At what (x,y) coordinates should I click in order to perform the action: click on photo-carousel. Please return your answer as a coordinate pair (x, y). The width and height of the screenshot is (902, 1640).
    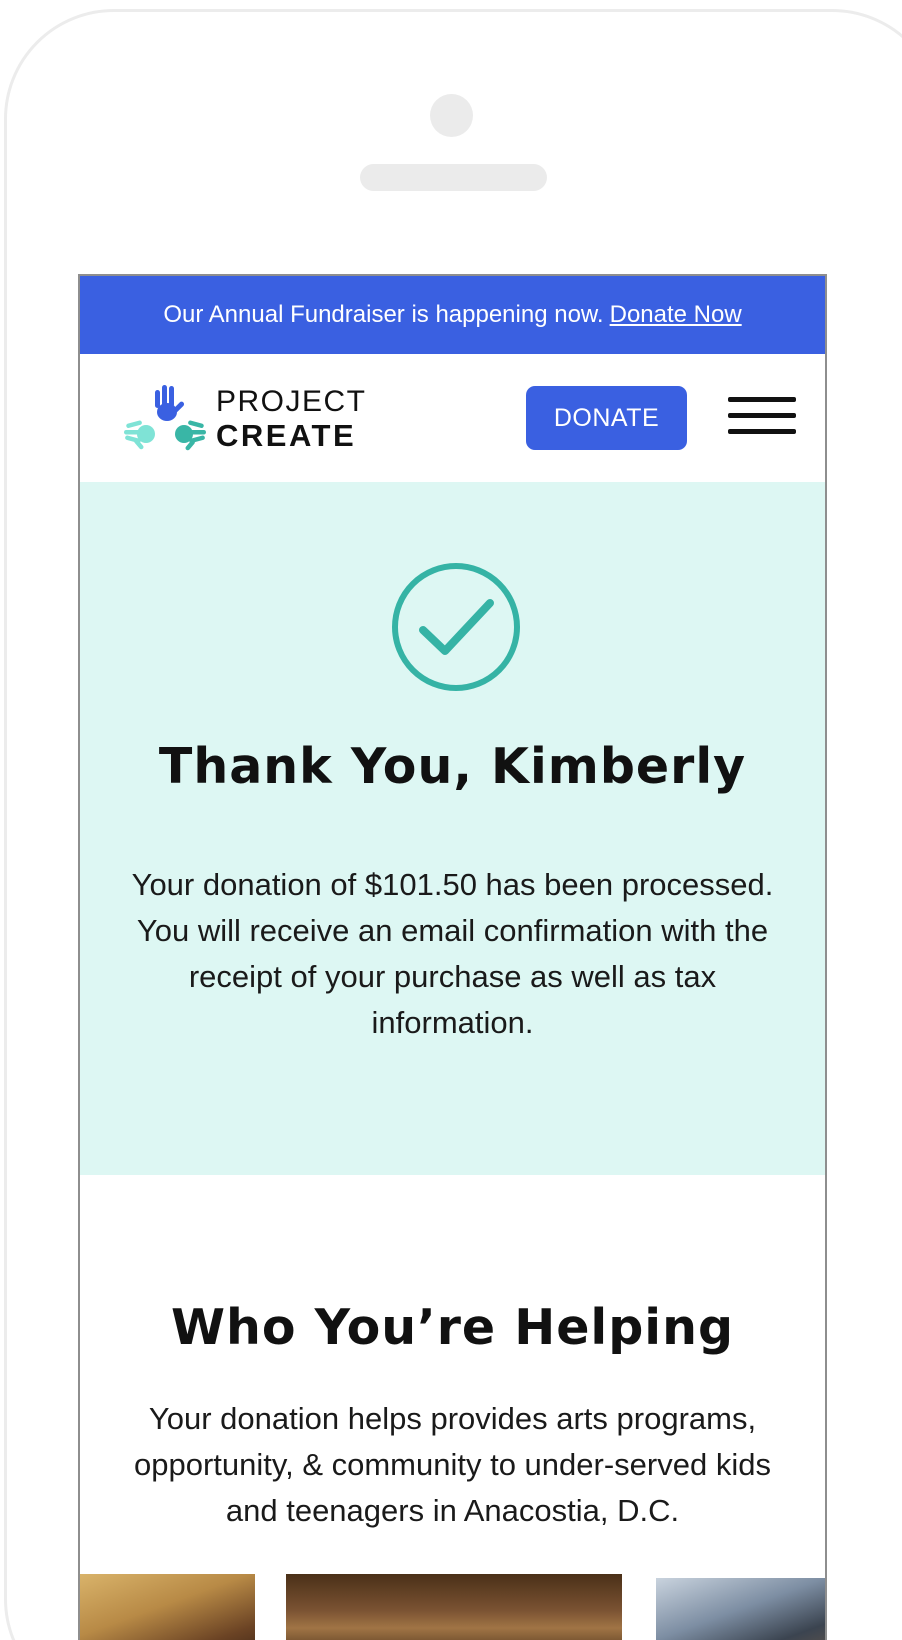
    Looking at the image, I should click on (452, 1607).